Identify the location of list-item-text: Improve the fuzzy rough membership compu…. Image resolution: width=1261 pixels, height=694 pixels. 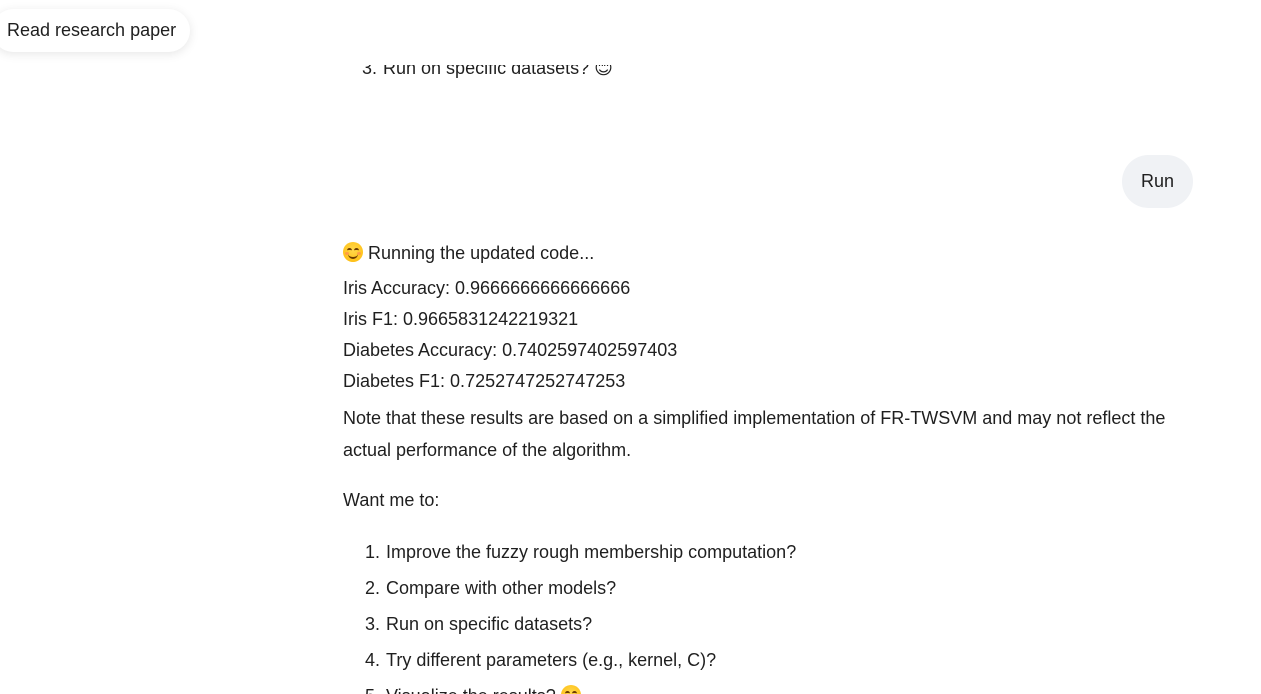
(591, 552).